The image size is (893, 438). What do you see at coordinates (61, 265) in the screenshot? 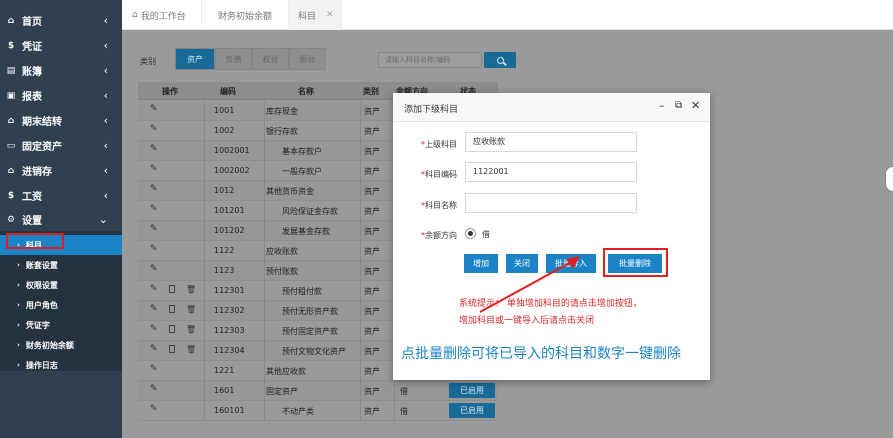
I see `submenu-item-1: › 账套设置` at bounding box center [61, 265].